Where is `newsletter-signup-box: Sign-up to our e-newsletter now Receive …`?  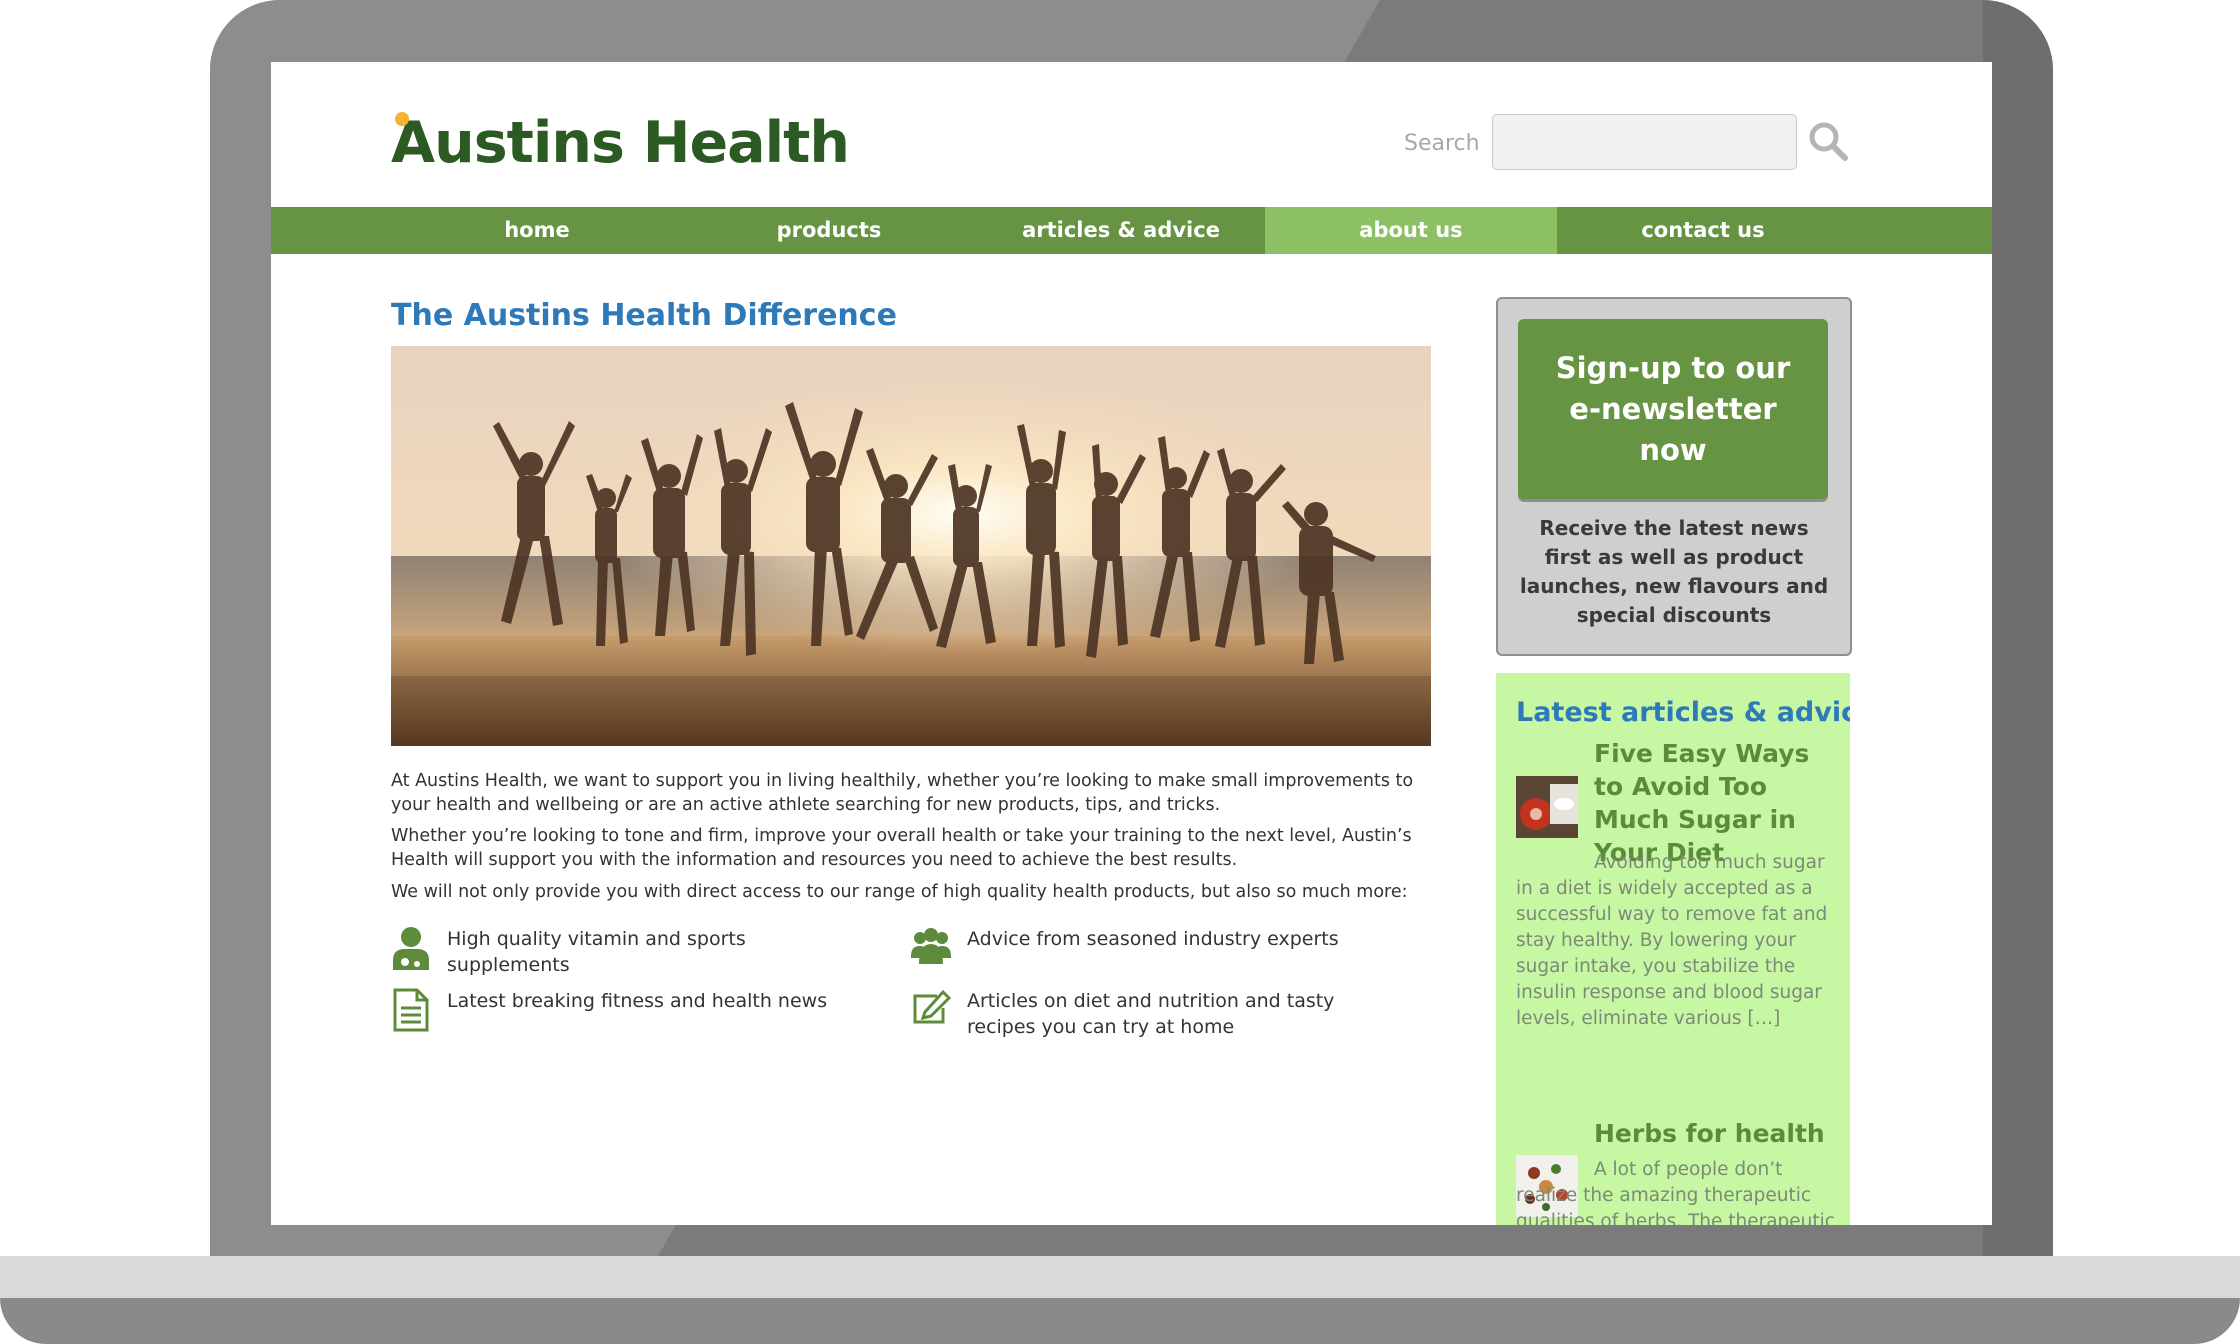 newsletter-signup-box: Sign-up to our e-newsletter now Receive … is located at coordinates (1674, 476).